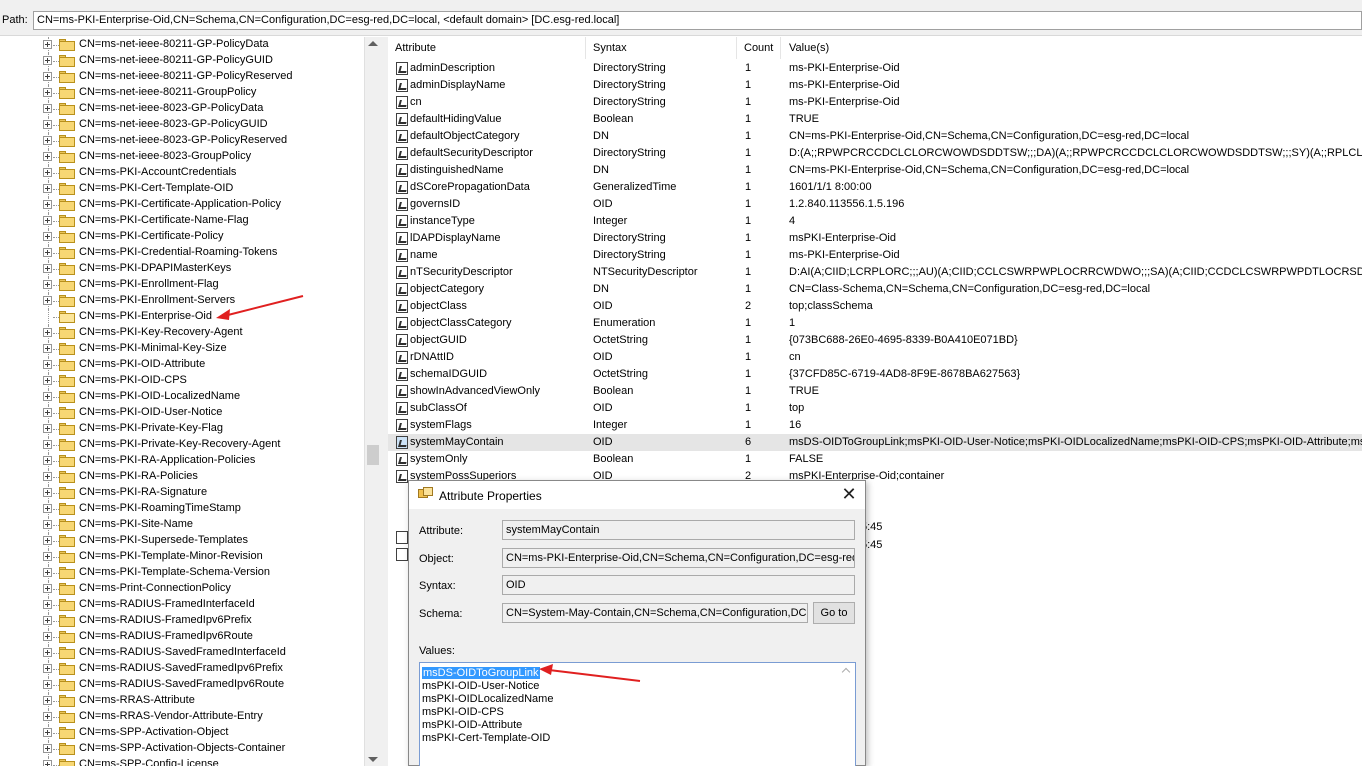  What do you see at coordinates (182, 557) in the screenshot?
I see `tree-item: CN=ms-PKI-Template-Minor-Revision` at bounding box center [182, 557].